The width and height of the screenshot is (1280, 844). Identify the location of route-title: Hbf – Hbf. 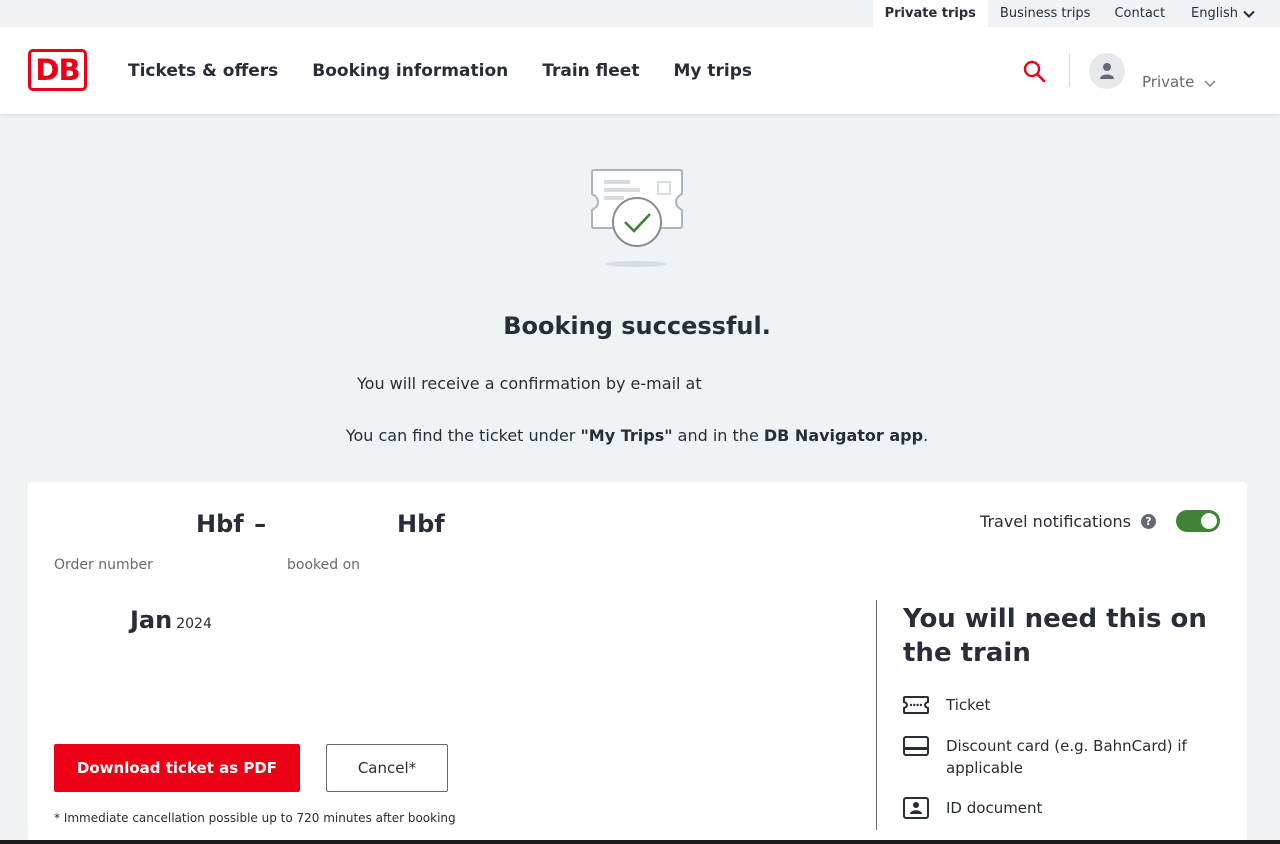
(320, 524).